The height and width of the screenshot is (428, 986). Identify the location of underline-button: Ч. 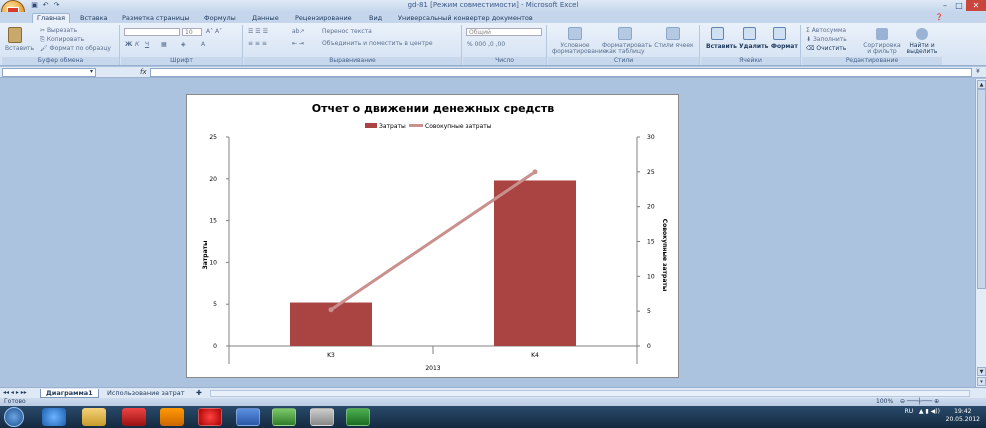
(147, 44).